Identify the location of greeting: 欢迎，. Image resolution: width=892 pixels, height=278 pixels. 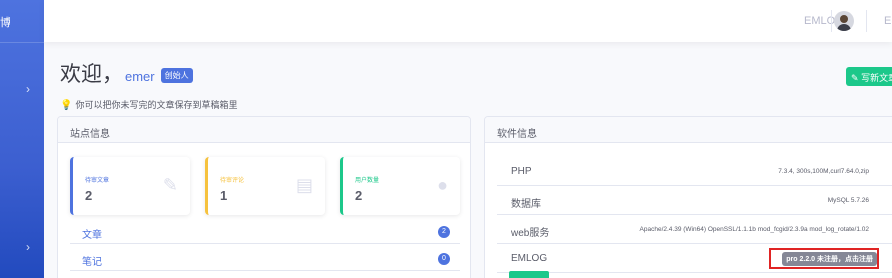
(91, 74).